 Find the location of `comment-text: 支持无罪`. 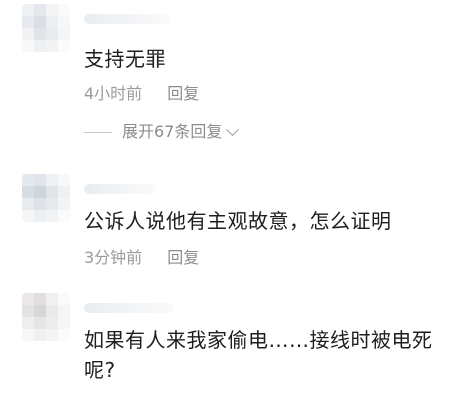

comment-text: 支持无罪 is located at coordinates (125, 59).